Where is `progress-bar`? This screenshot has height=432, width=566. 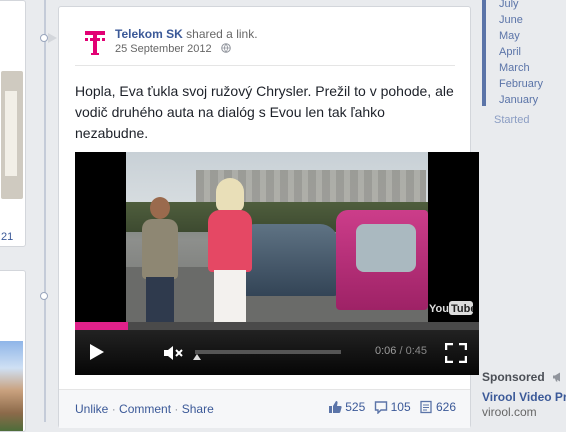
progress-bar is located at coordinates (277, 326).